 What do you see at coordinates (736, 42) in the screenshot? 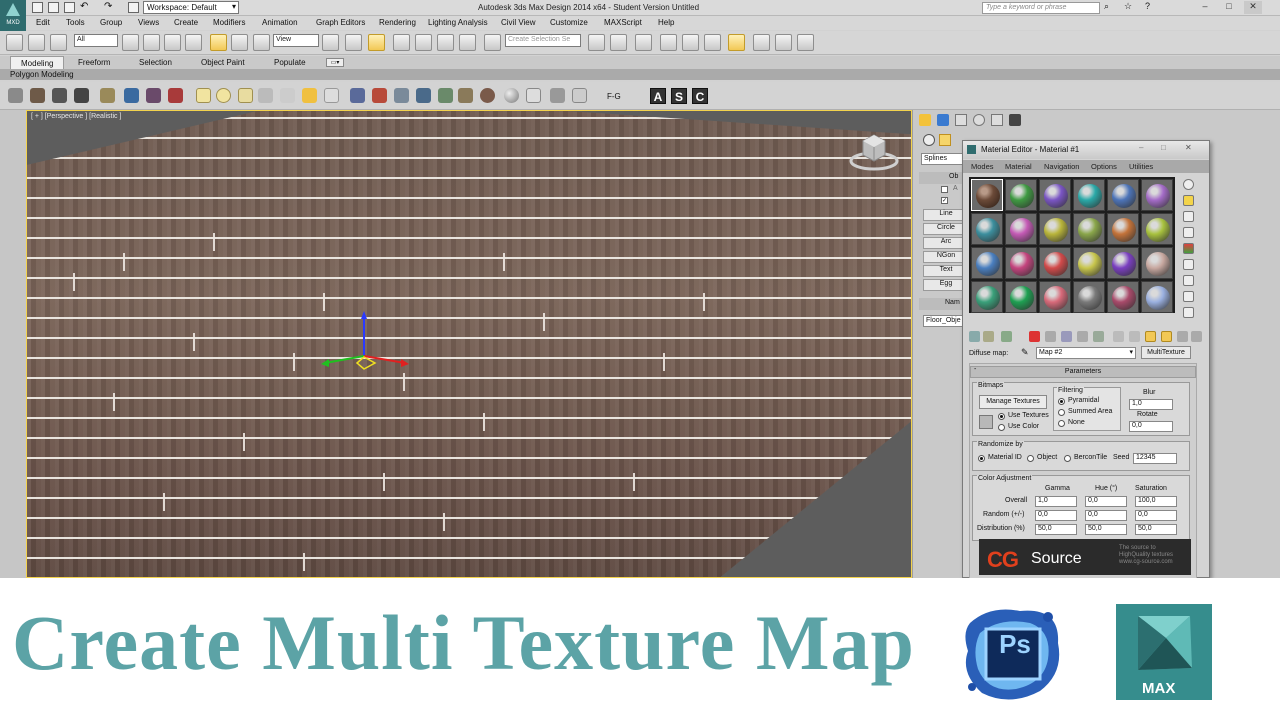
I see `material-editor-icon` at bounding box center [736, 42].